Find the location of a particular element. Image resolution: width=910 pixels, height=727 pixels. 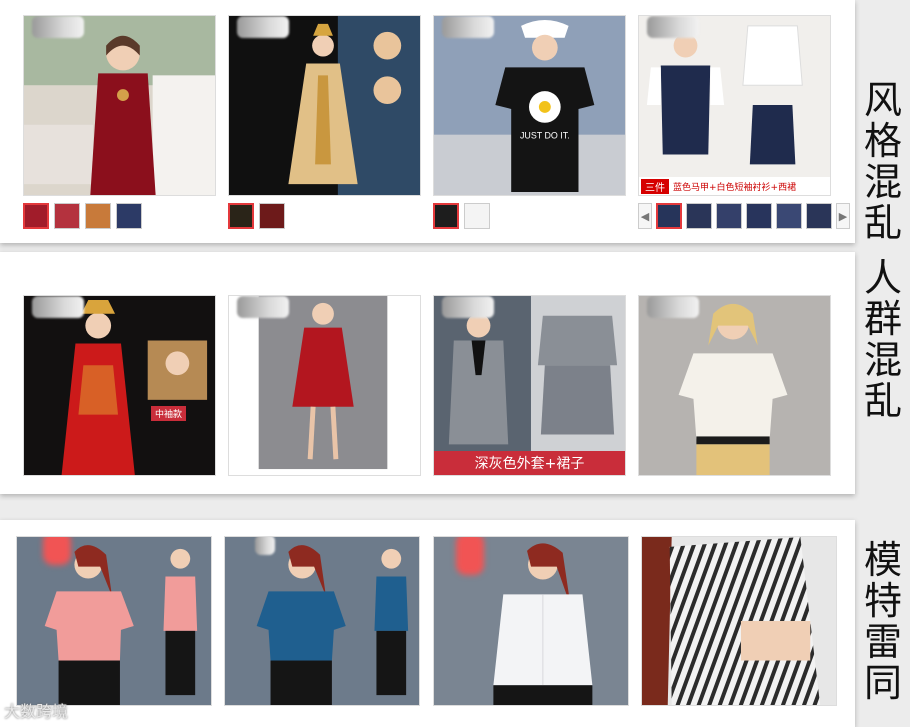

product-image-white-shirt is located at coordinates (531, 621).